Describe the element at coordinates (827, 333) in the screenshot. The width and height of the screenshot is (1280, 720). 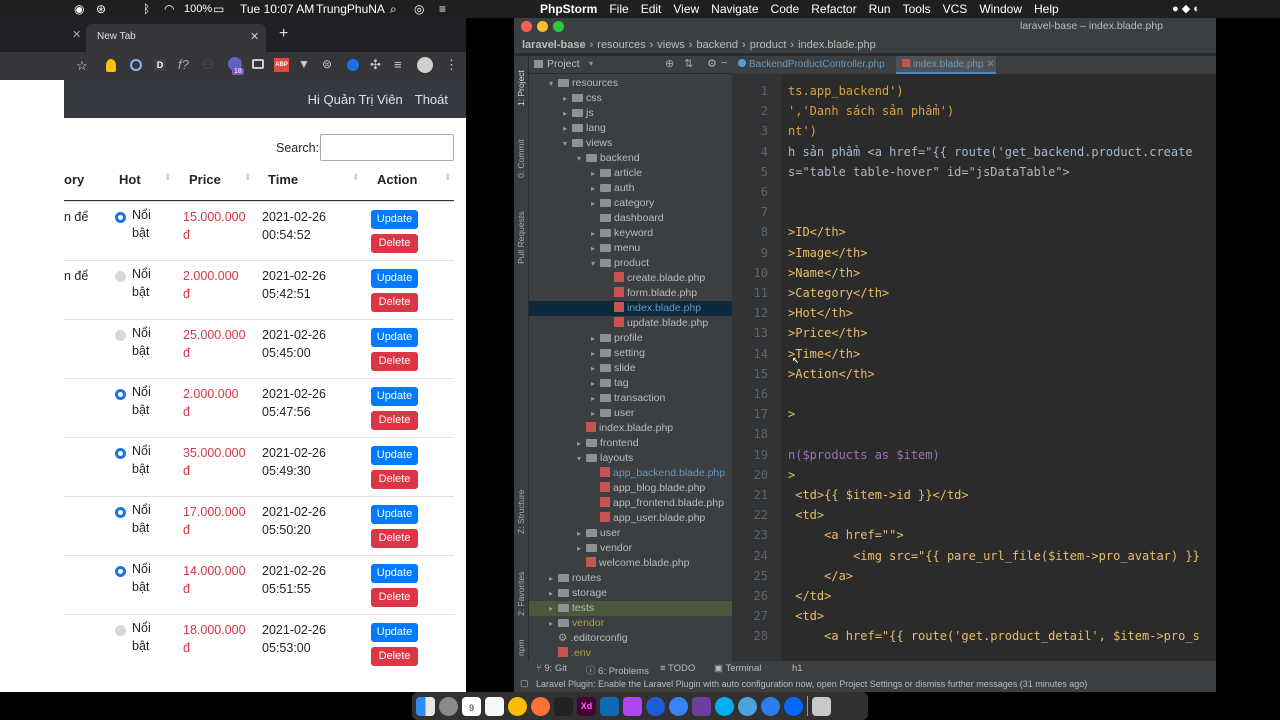
I see `code-line: >Price</th>` at that location.